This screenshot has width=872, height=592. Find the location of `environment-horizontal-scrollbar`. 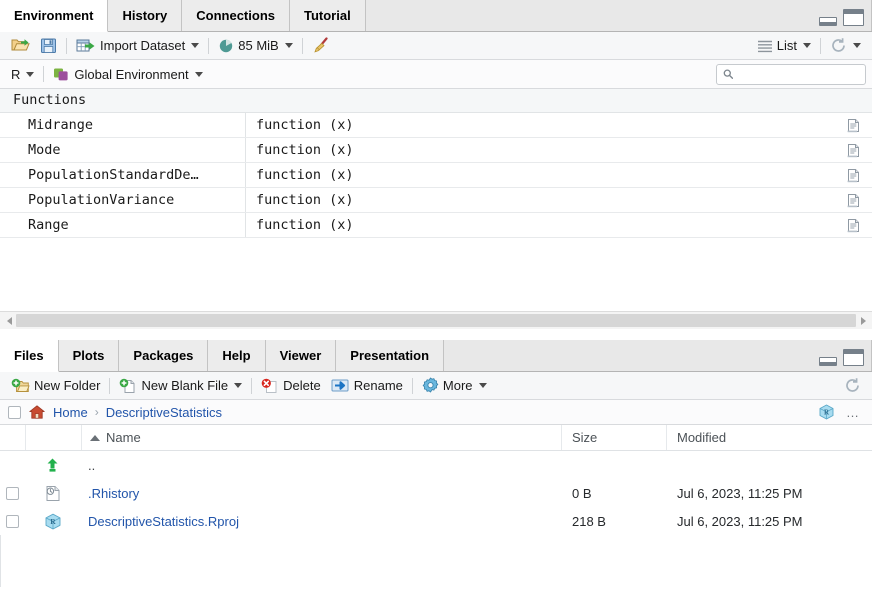

environment-horizontal-scrollbar is located at coordinates (436, 320).